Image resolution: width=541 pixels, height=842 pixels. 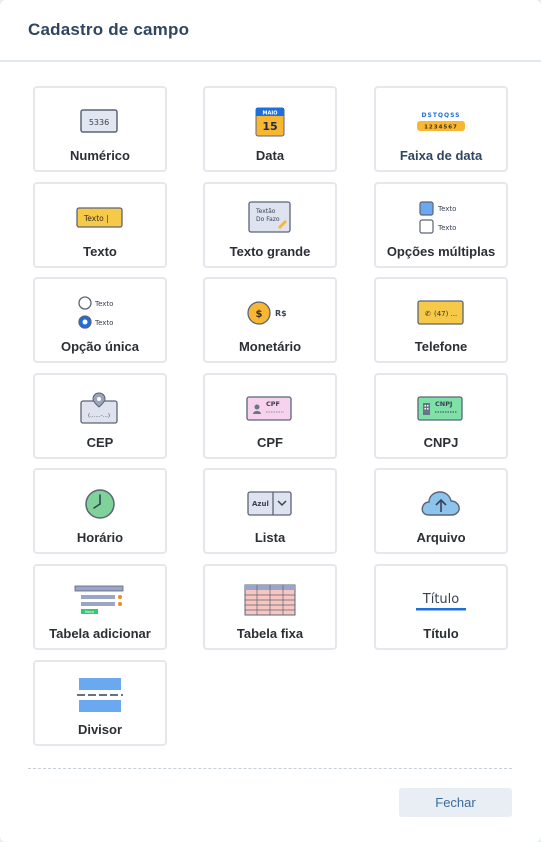 What do you see at coordinates (441, 346) in the screenshot?
I see `field-label: Telefone` at bounding box center [441, 346].